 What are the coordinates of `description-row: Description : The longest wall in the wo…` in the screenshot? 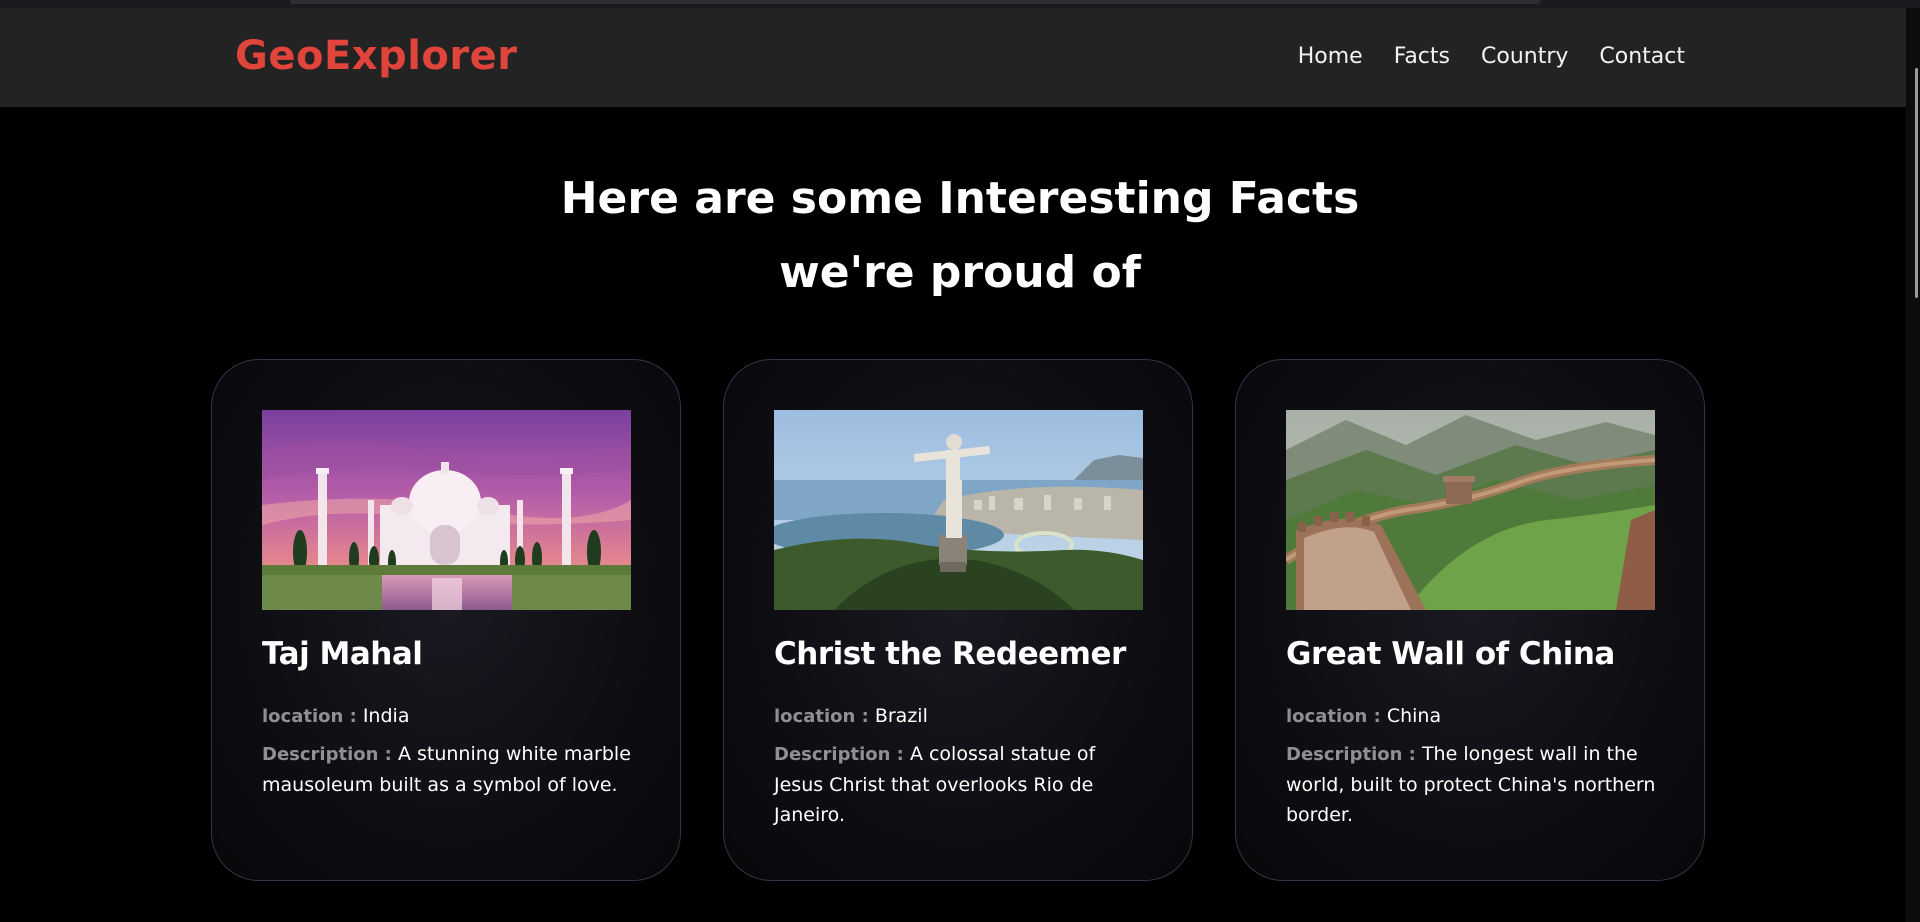 It's located at (1472, 784).